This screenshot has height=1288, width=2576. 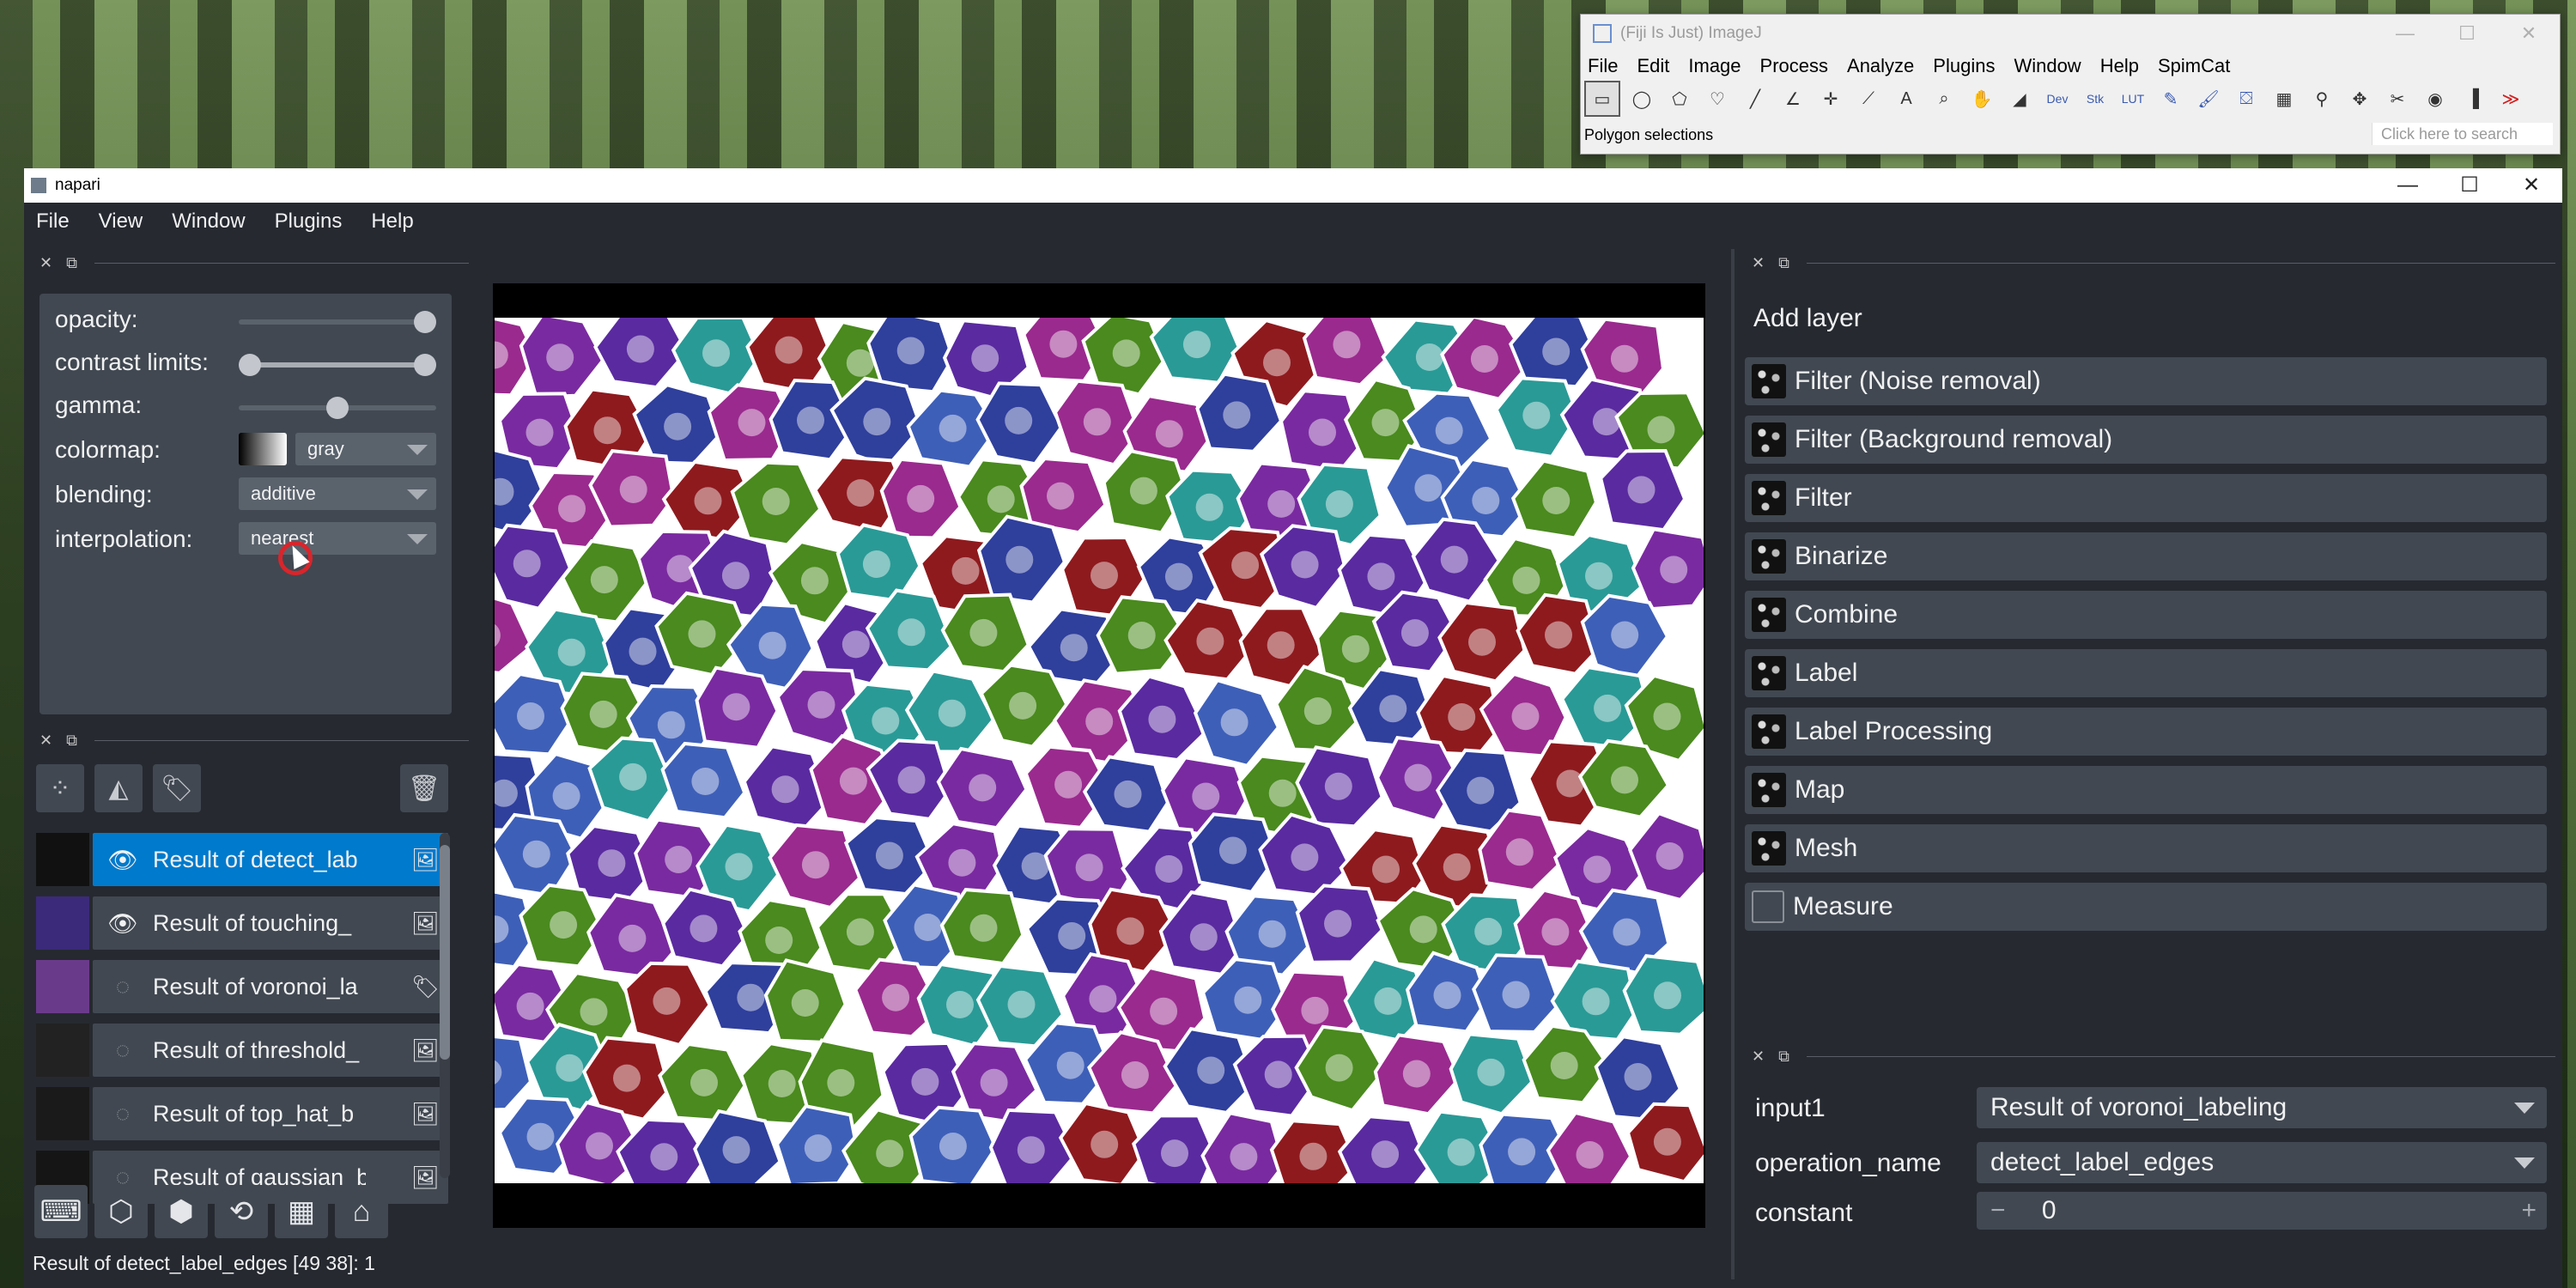 I want to click on ij-menu-process: Process, so click(x=1794, y=66).